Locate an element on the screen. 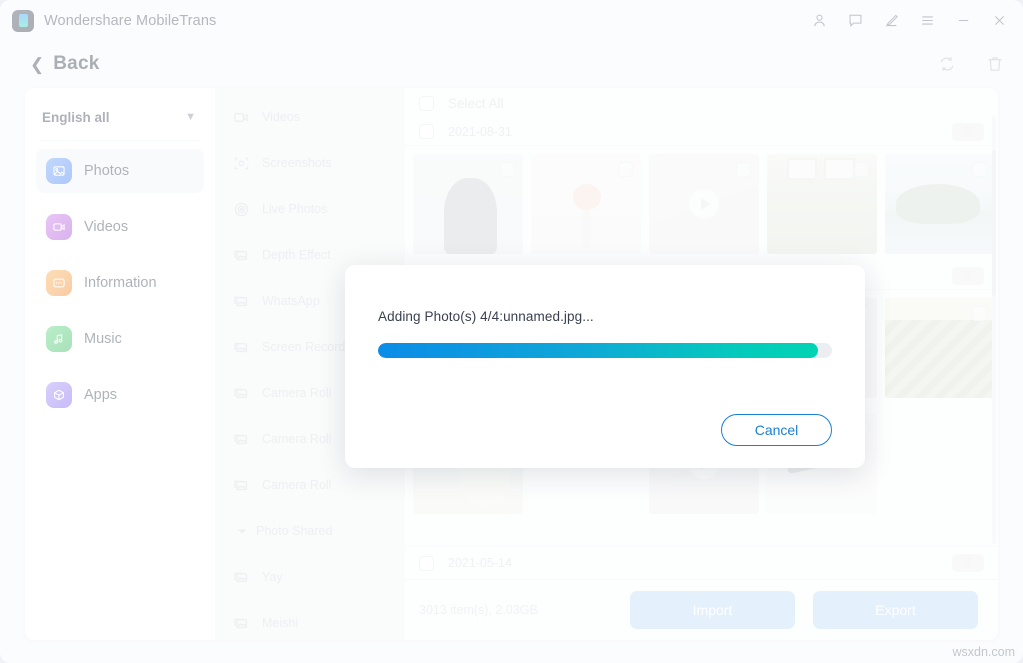  dialog-actions: Cancel is located at coordinates (605, 413).